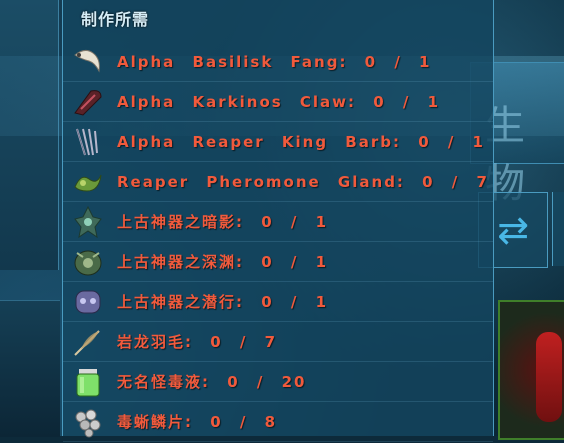 The width and height of the screenshot is (564, 443). What do you see at coordinates (88, 62) in the screenshot?
I see `fang-icon` at bounding box center [88, 62].